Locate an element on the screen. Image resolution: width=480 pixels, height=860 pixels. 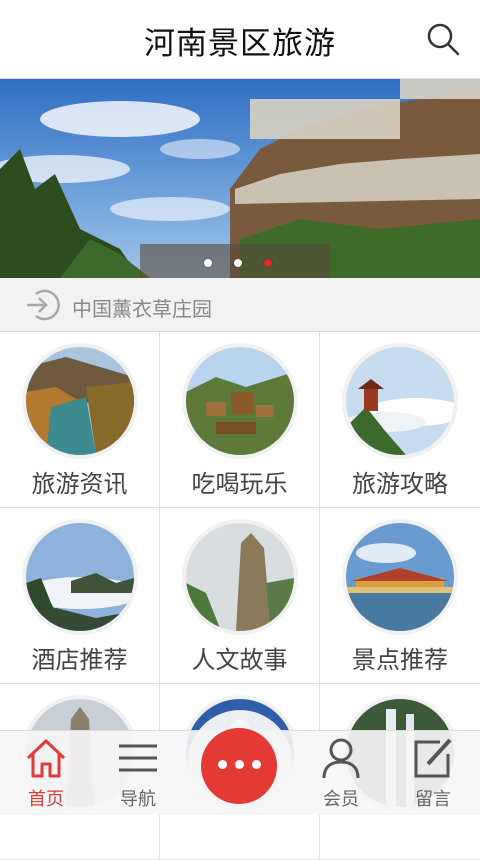
grid-item-food-fun: 吃喝玩乐 is located at coordinates (240, 420).